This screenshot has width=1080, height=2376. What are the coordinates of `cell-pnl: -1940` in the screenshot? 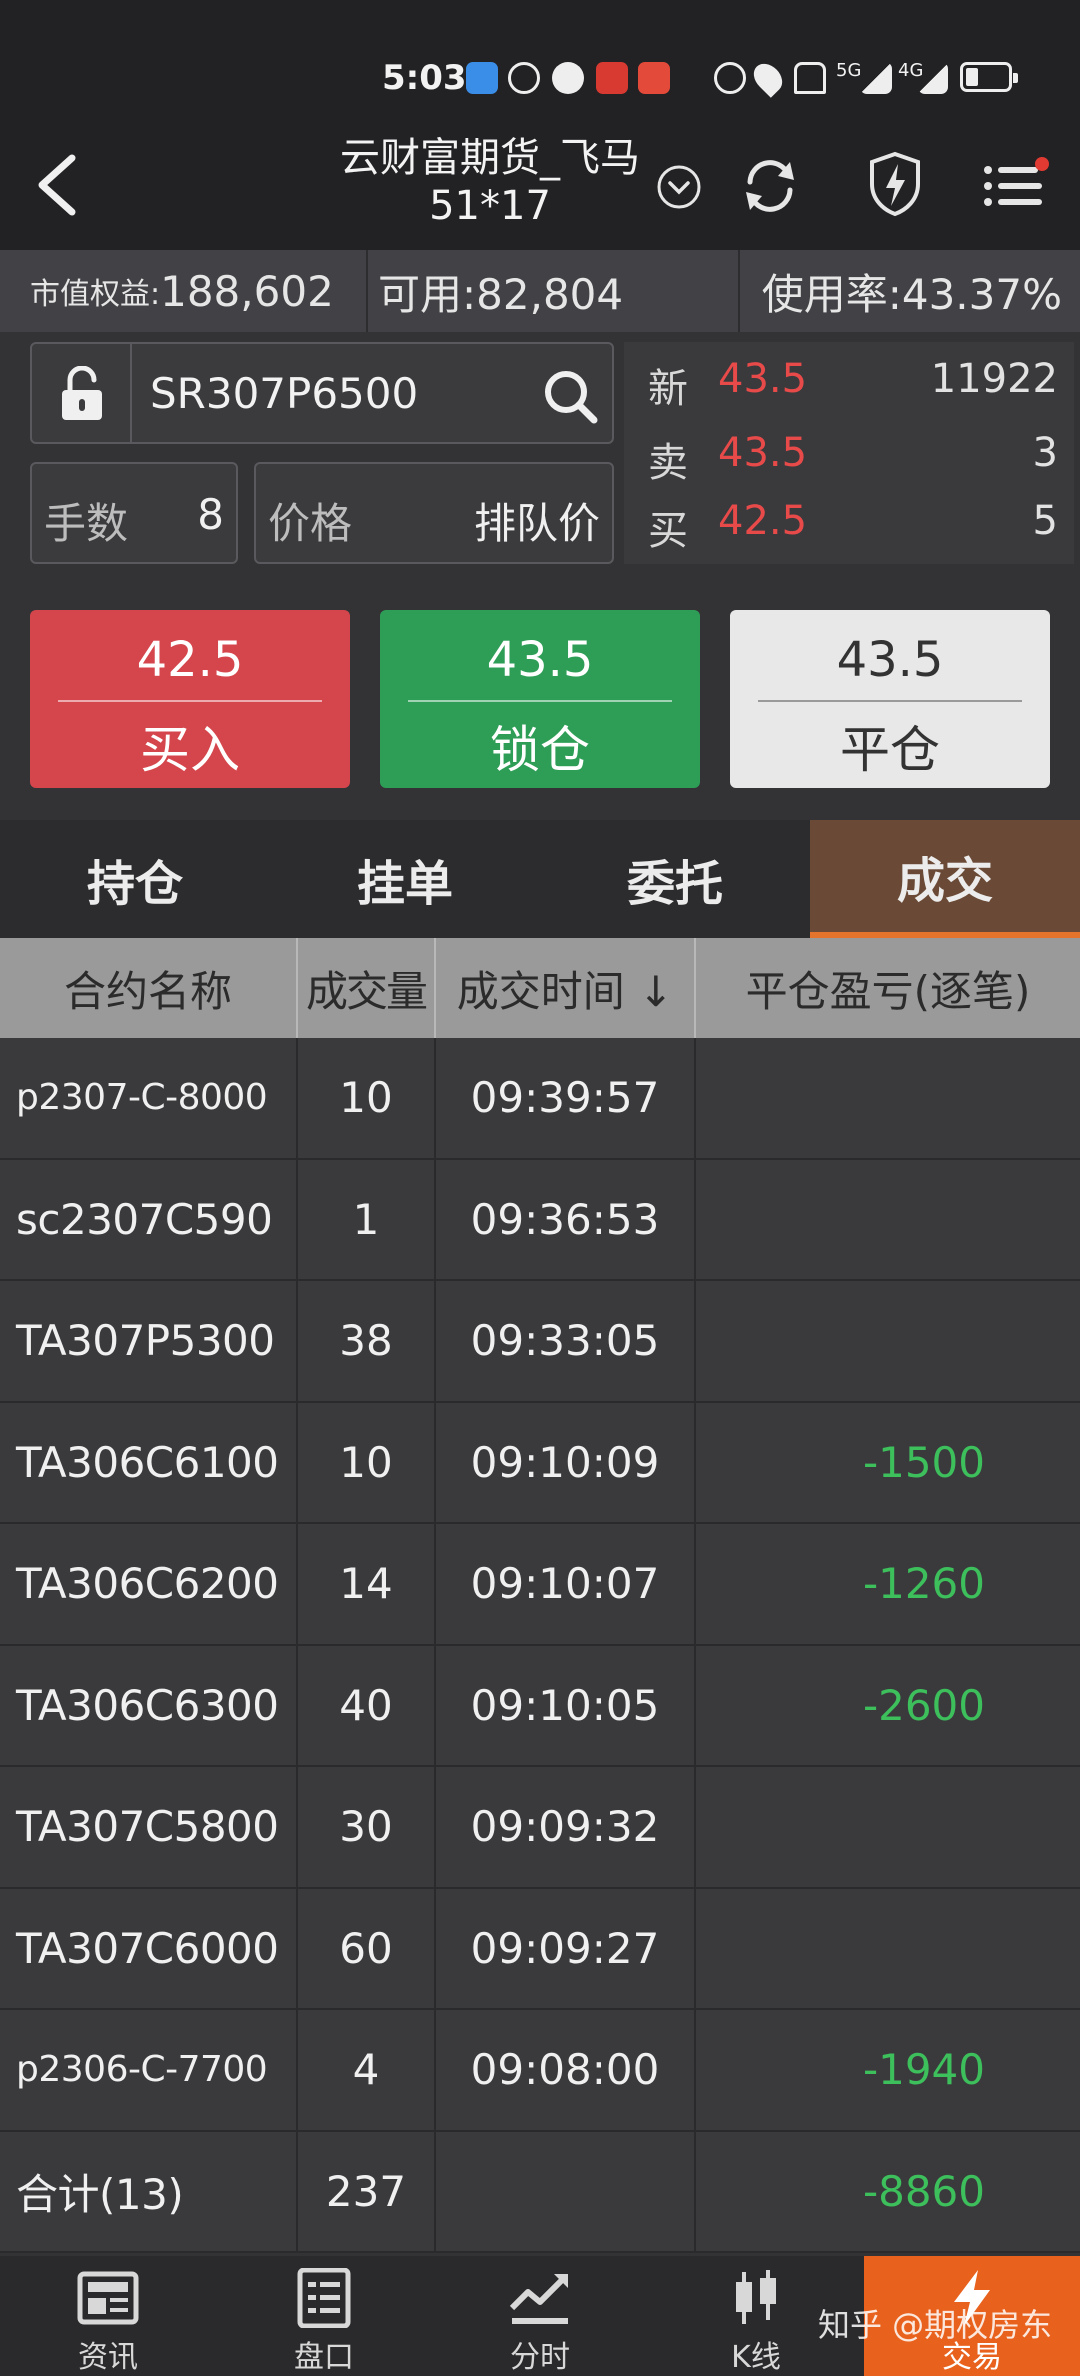 It's located at (923, 2070).